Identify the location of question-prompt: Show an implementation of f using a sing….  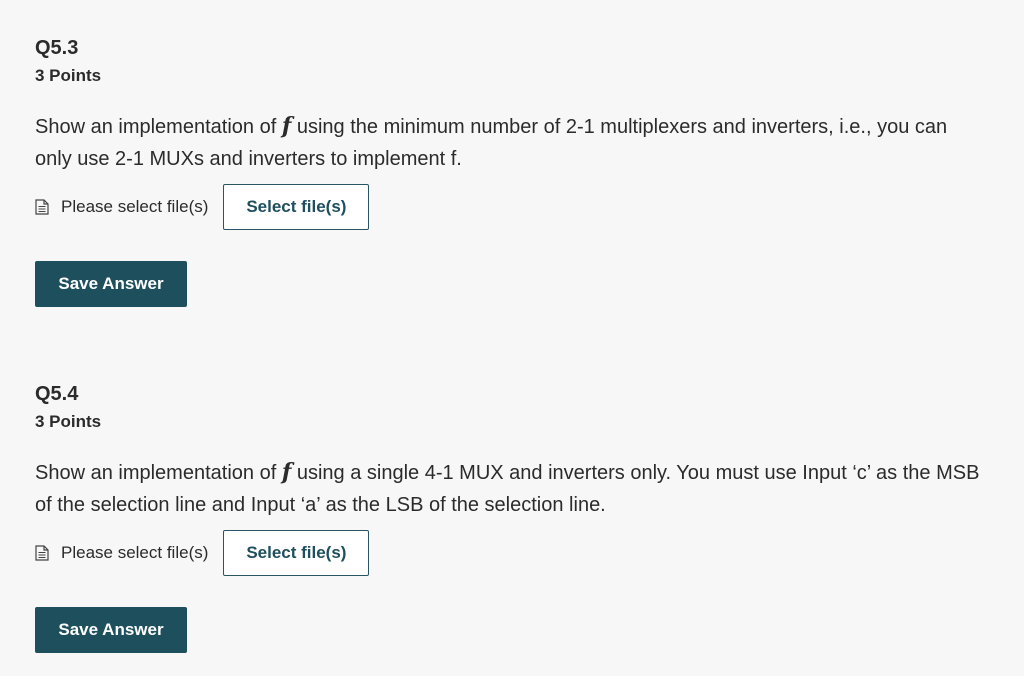
(510, 488).